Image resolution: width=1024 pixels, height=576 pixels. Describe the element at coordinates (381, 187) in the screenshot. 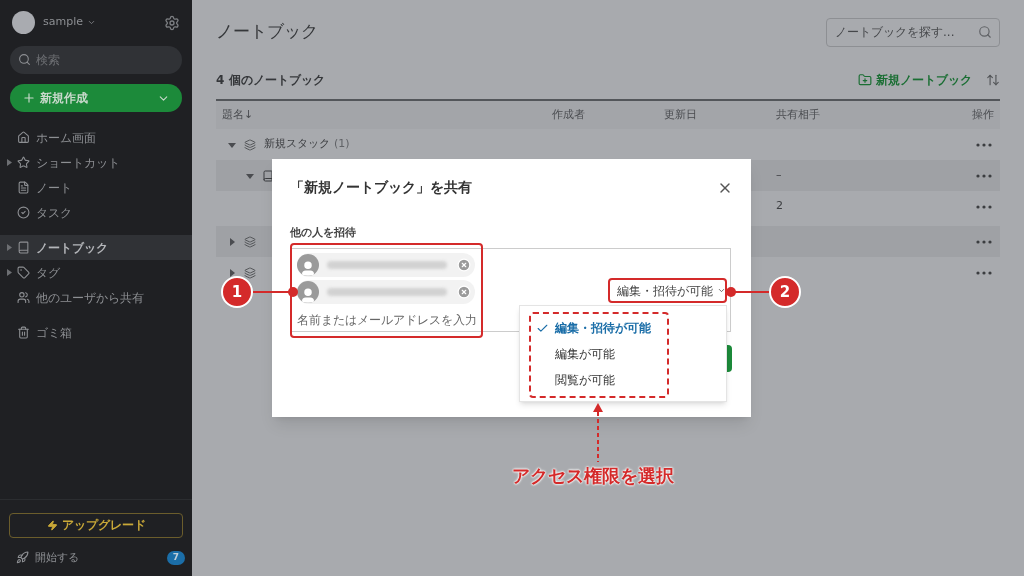

I see `dialog-title: 「新規ノートブック」を共有` at that location.